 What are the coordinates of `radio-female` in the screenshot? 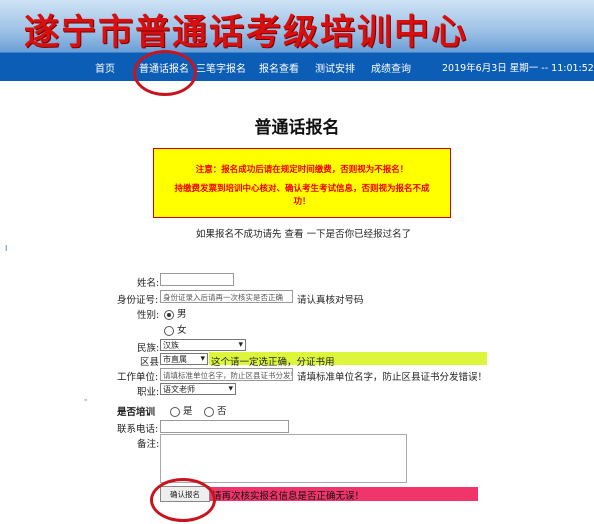 It's located at (169, 330).